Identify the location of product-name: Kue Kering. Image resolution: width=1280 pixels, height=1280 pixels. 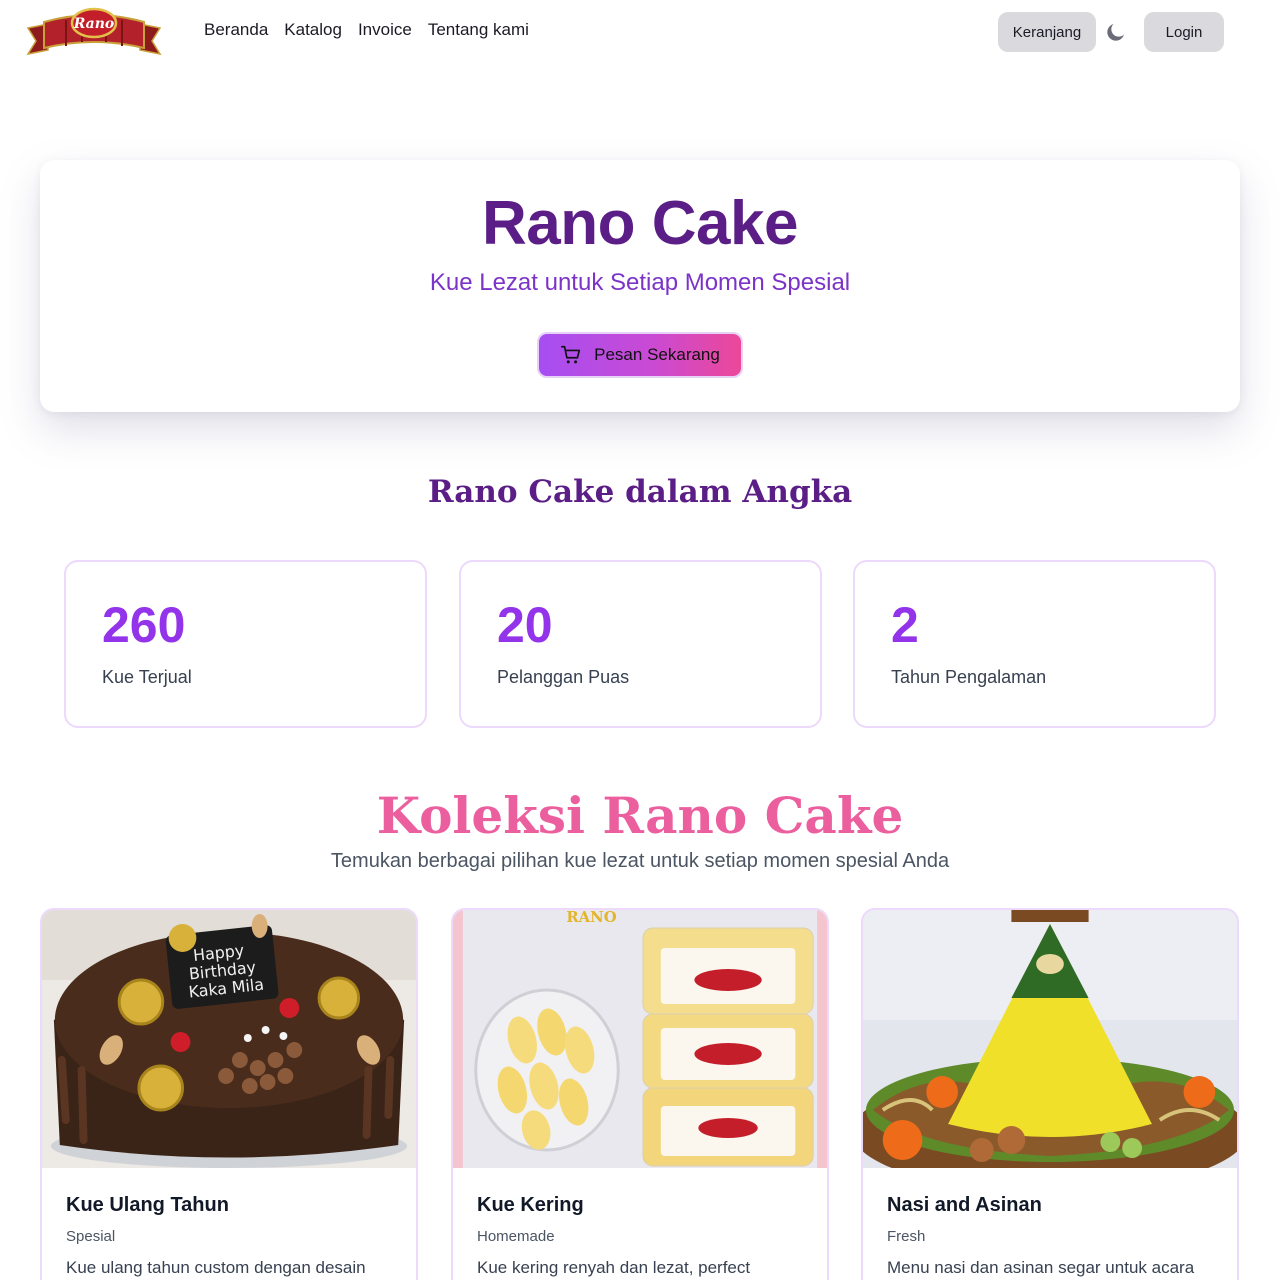
(530, 1205).